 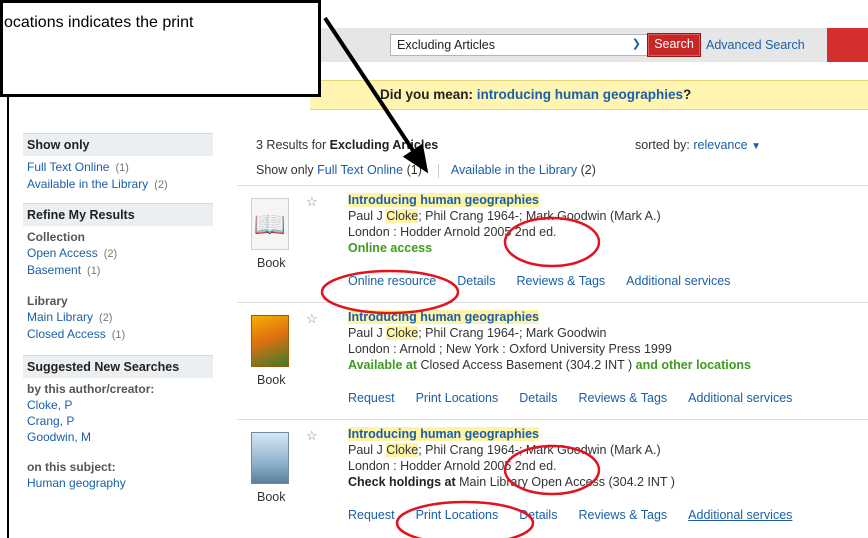 I want to click on online-resource-link: Online resource, so click(x=392, y=281).